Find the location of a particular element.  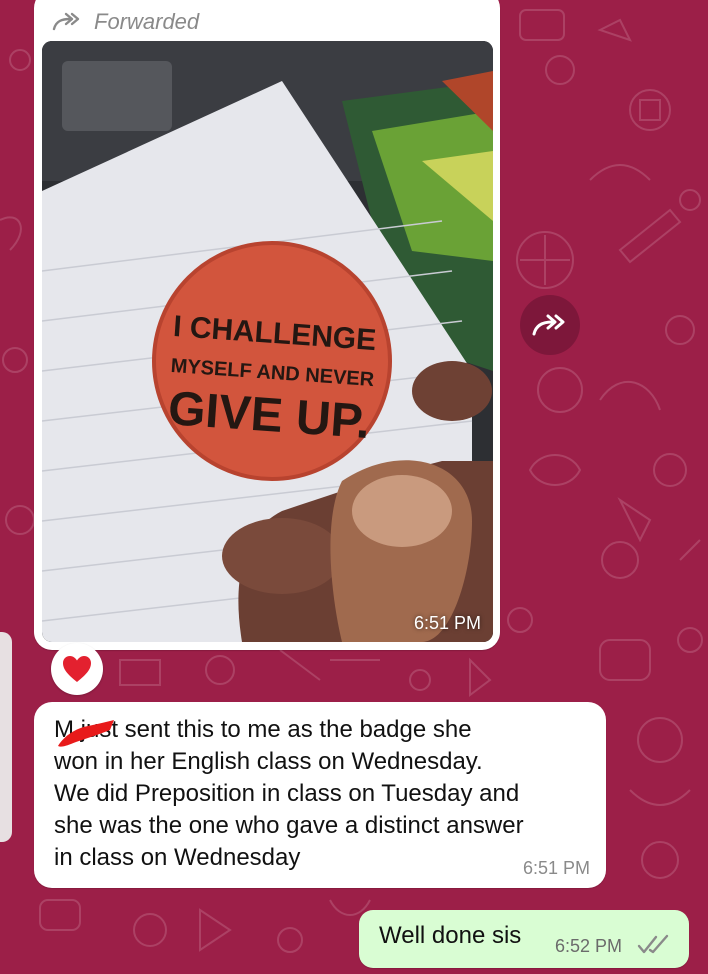

forwarded-indicator: Forwarded is located at coordinates (125, 22).